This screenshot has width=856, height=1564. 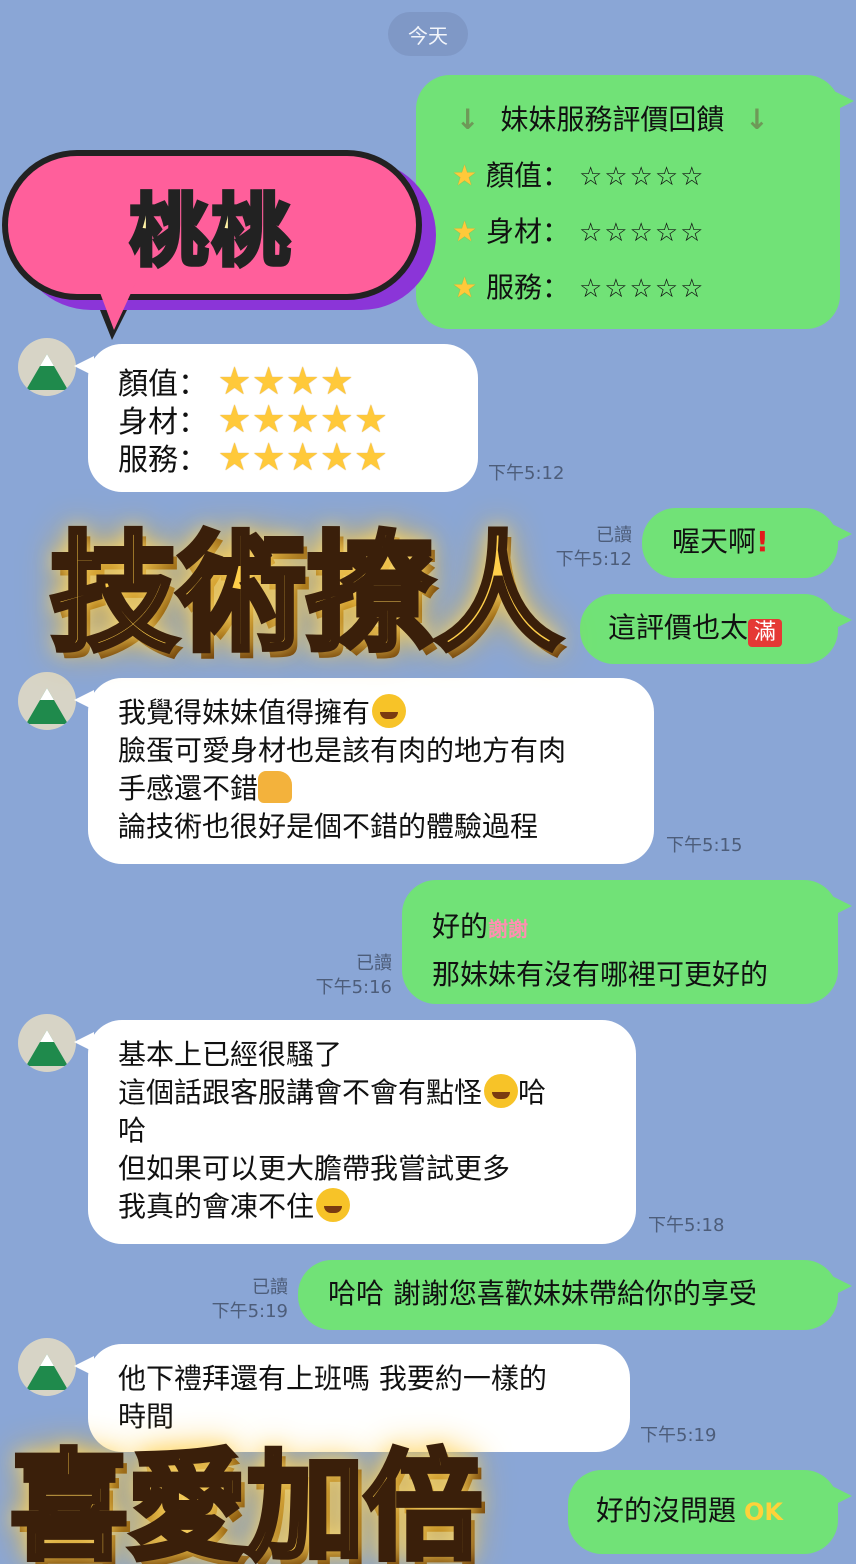 I want to click on speech-bubble-overlay: 桃桃, so click(x=212, y=225).